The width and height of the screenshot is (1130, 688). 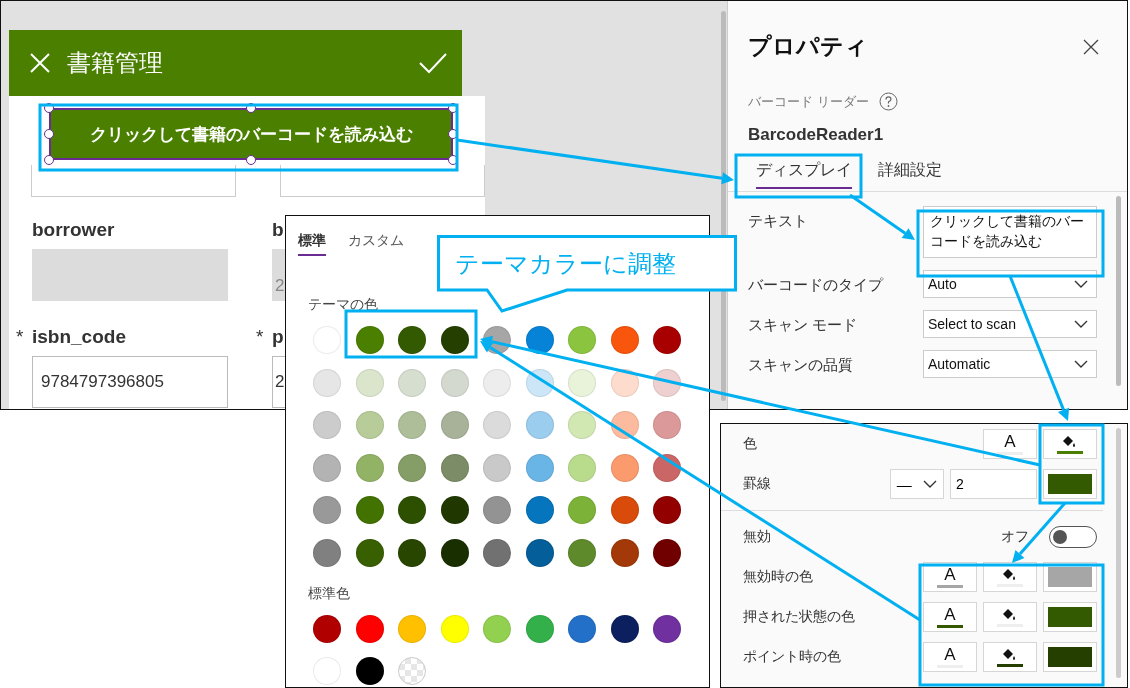 I want to click on dropdown: Automatic, so click(x=1010, y=364).